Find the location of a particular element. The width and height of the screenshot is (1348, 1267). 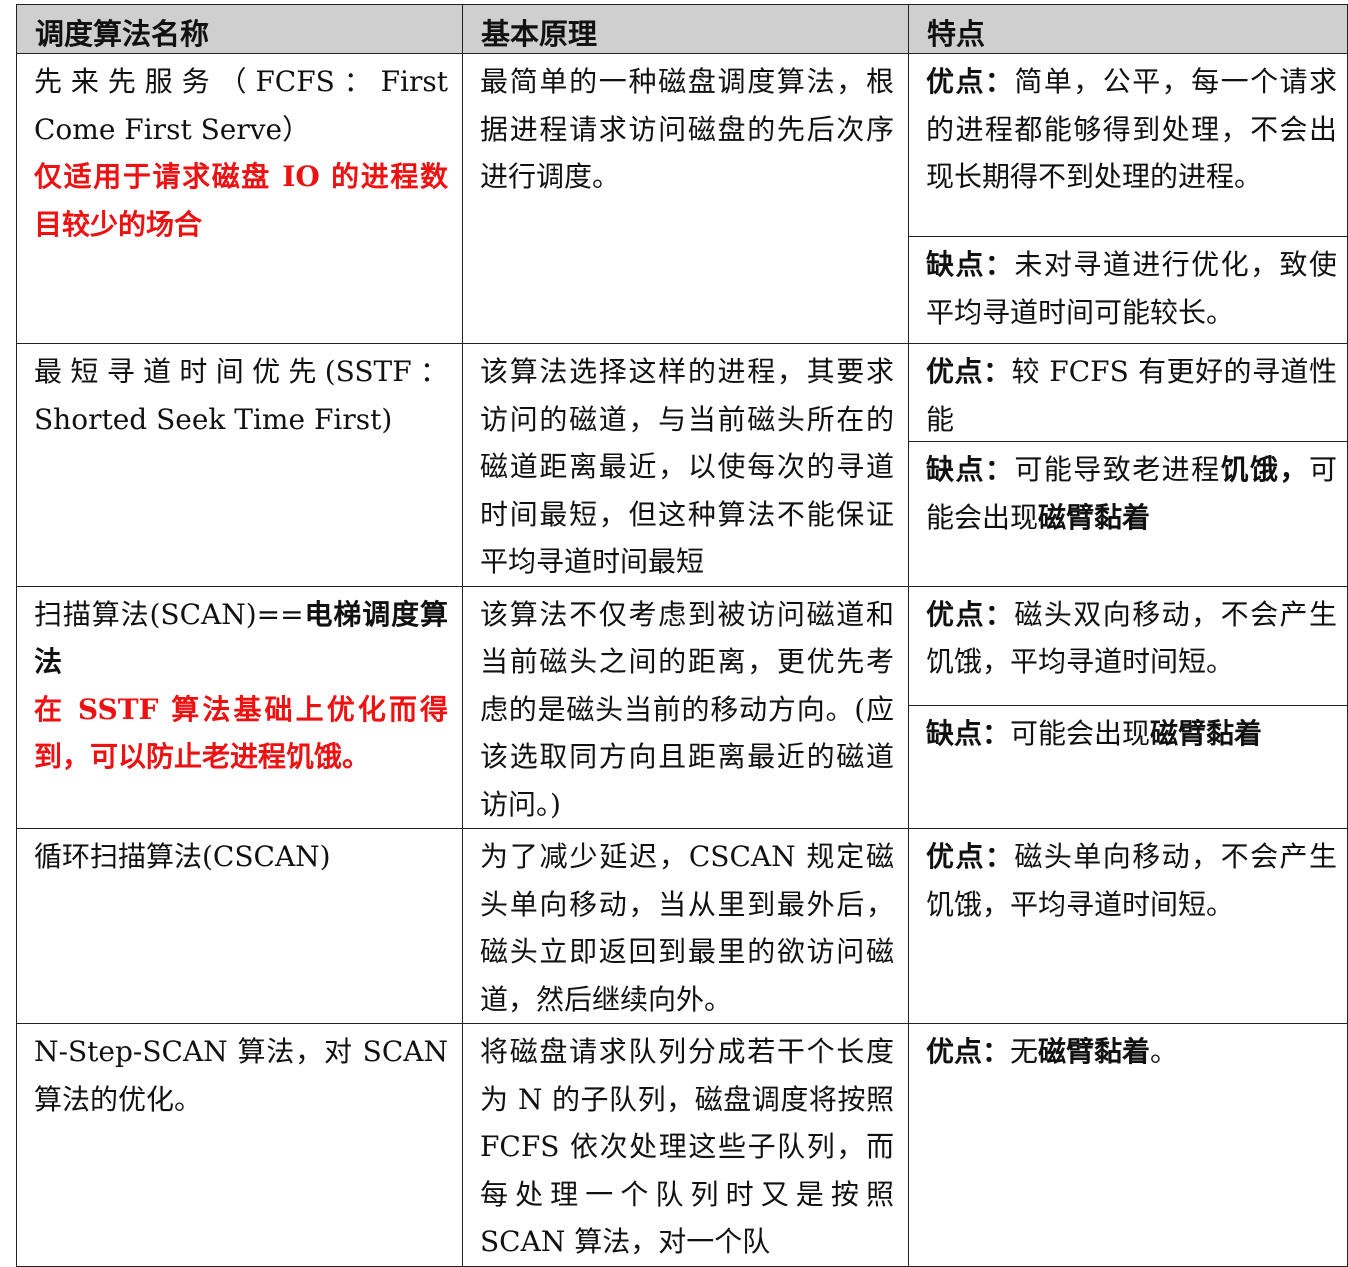

header-principle: 基本原理 is located at coordinates (685, 29).